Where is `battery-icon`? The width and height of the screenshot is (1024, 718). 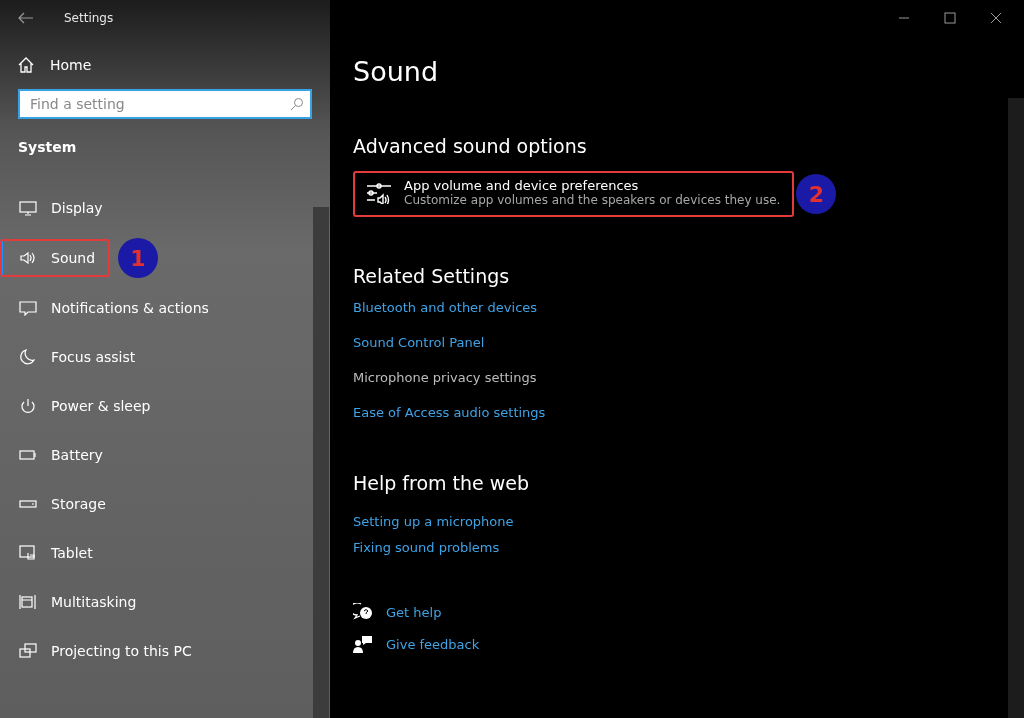 battery-icon is located at coordinates (28, 455).